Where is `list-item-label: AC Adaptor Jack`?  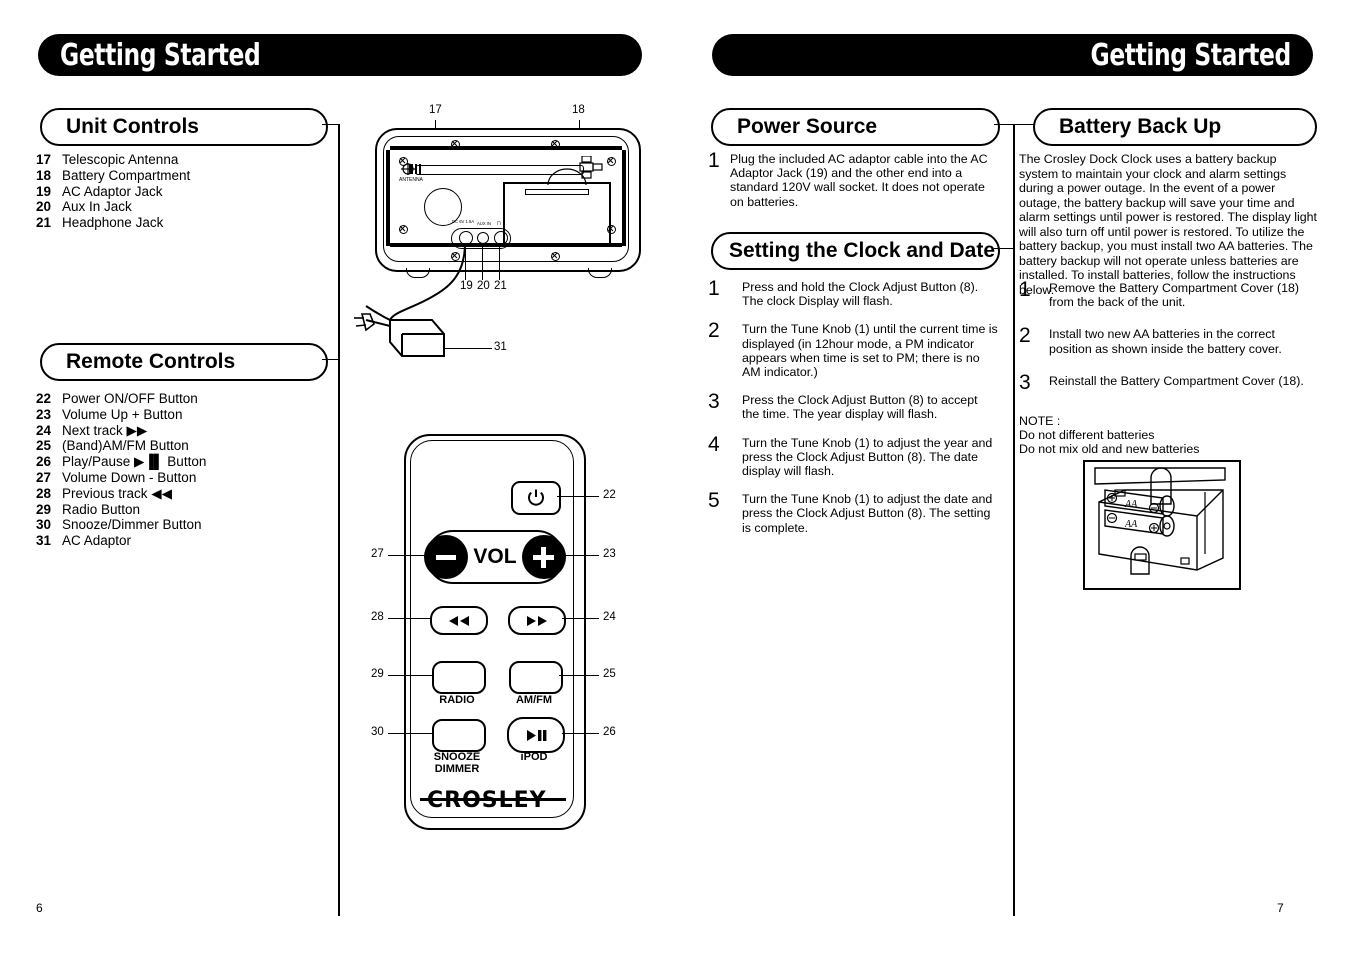 list-item-label: AC Adaptor Jack is located at coordinates (112, 191).